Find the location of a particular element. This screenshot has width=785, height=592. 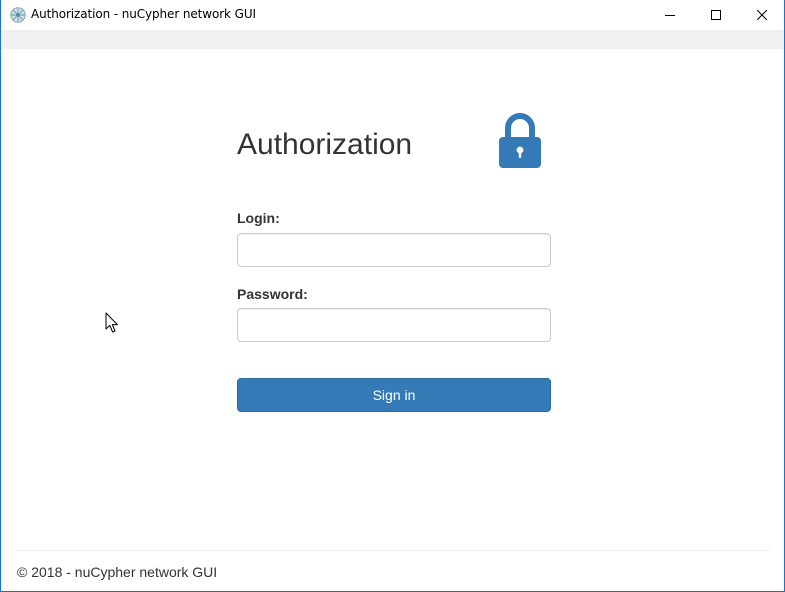

footer-divider is located at coordinates (393, 550).